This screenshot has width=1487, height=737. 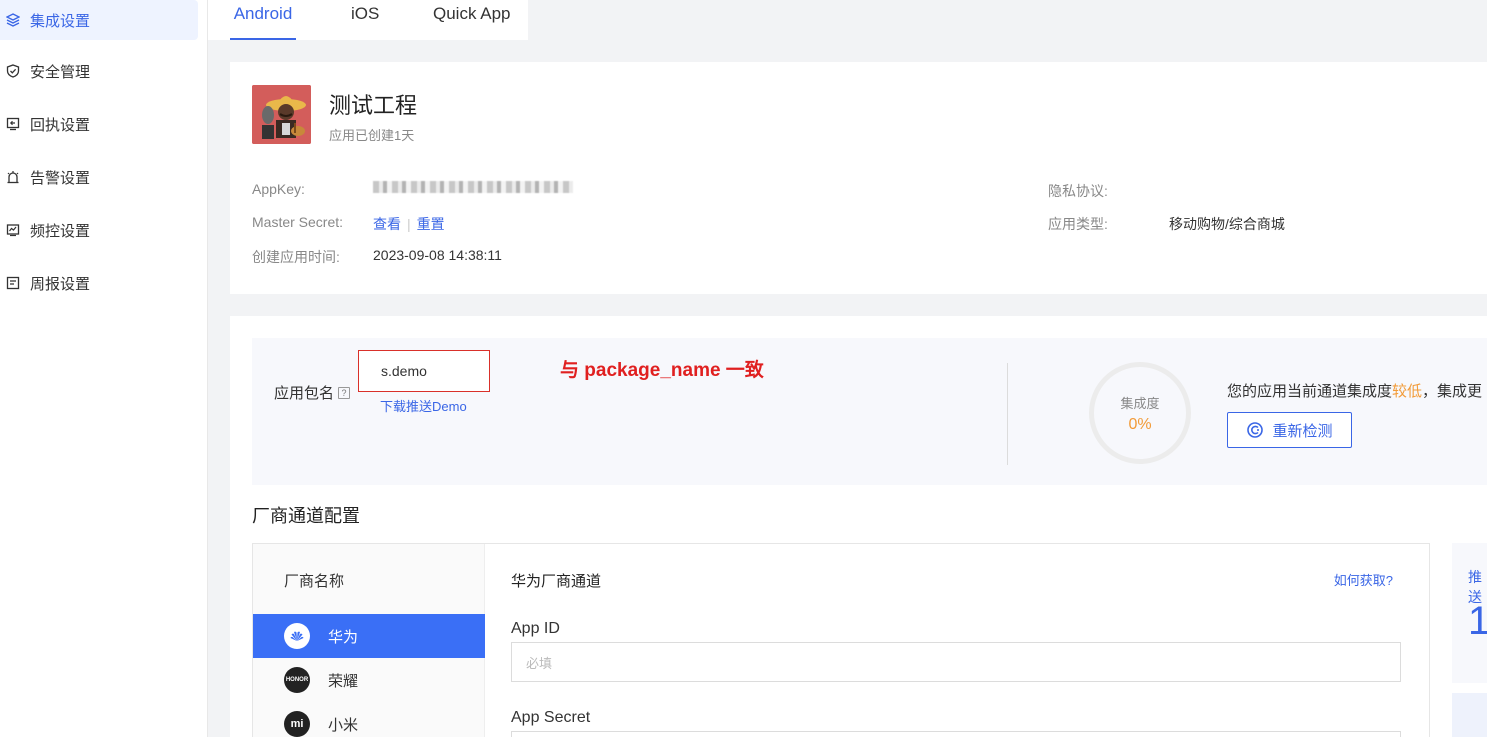 I want to click on side-panel-stub, so click(x=1469, y=715).